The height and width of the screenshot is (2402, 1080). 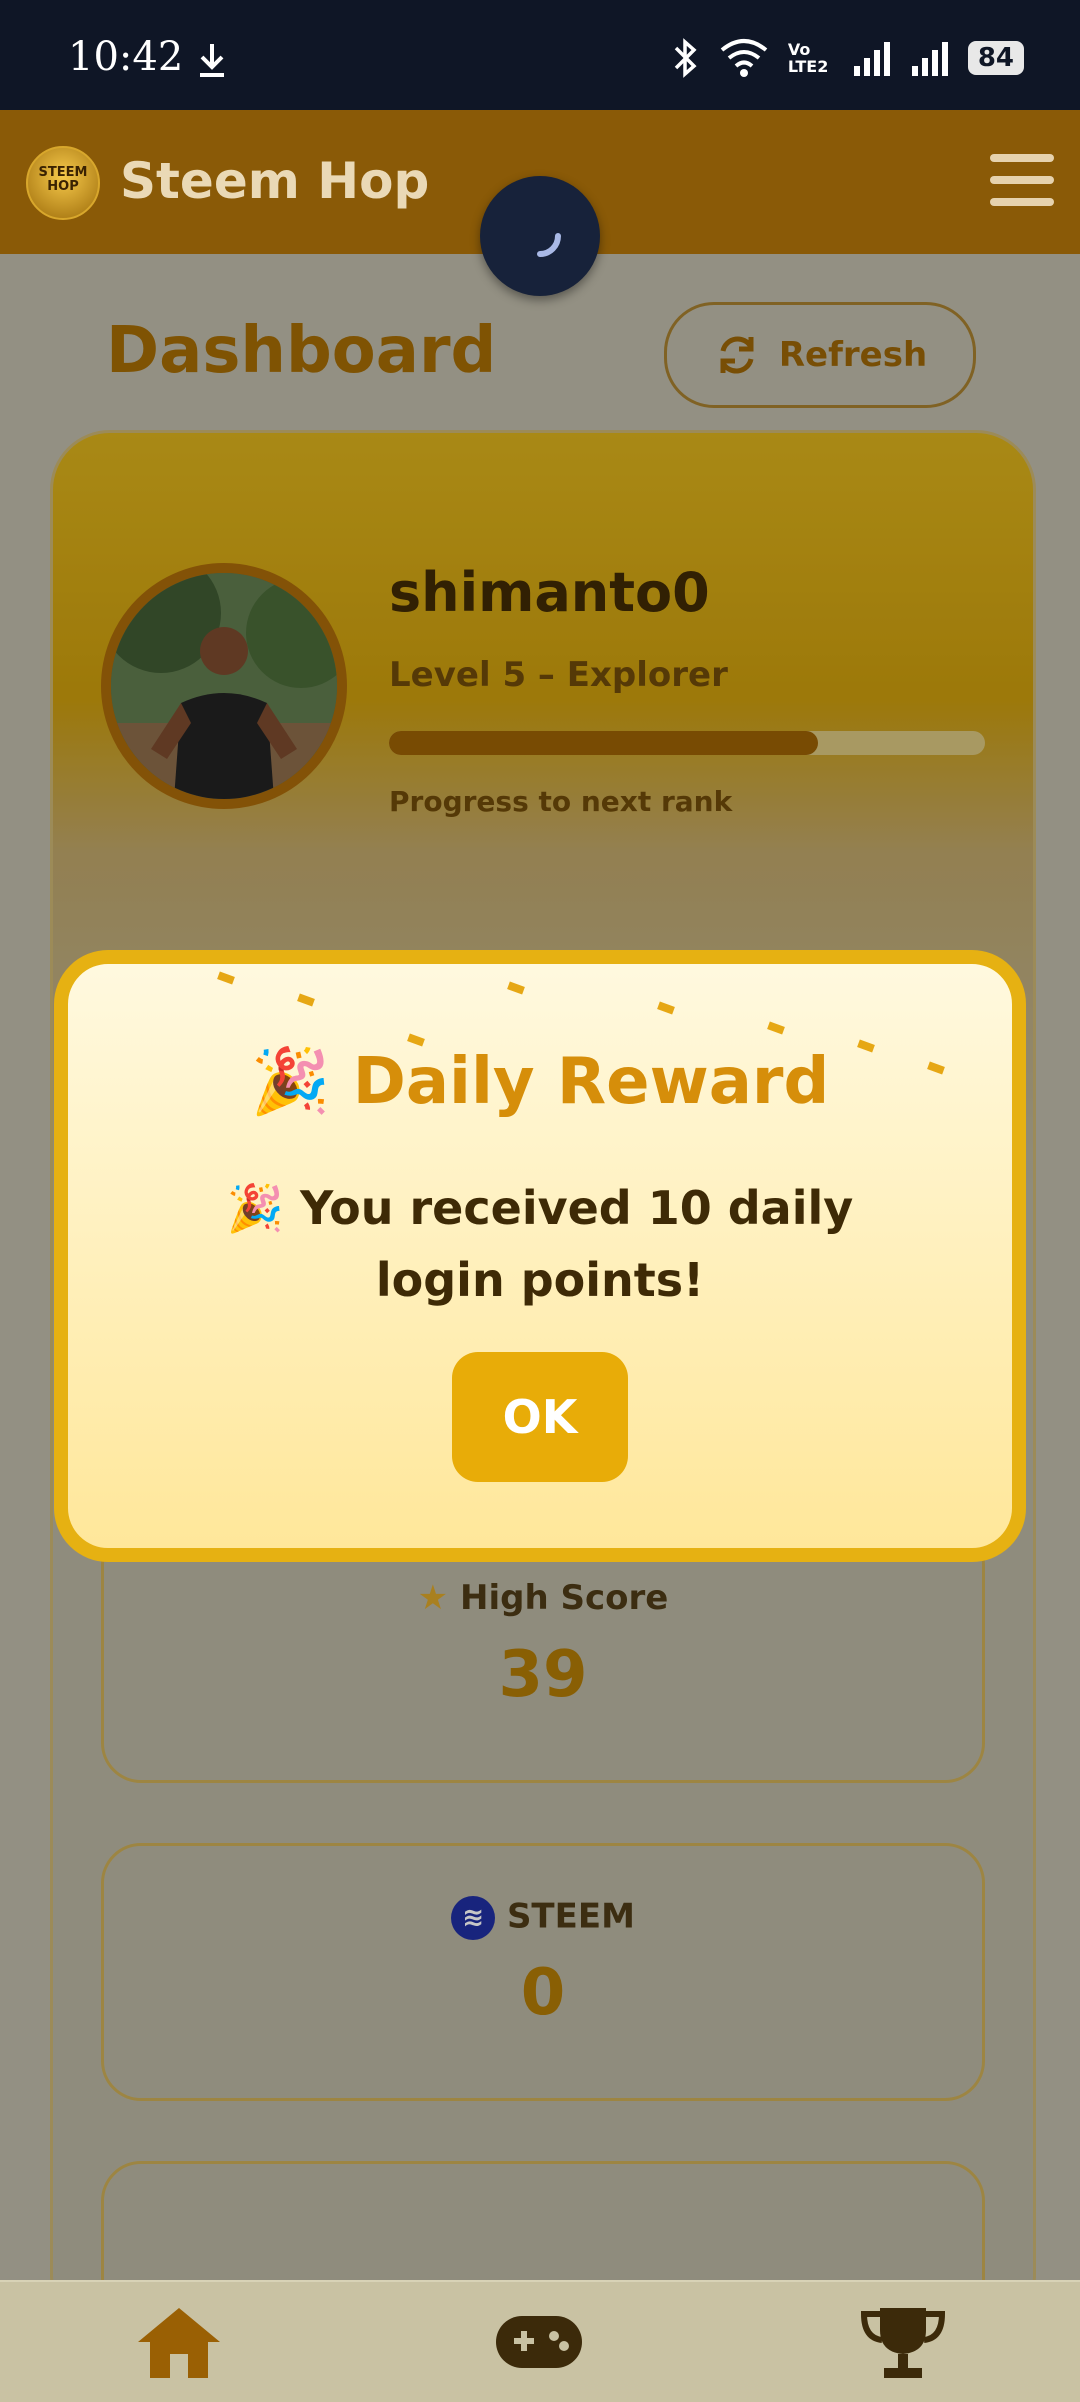 What do you see at coordinates (903, 2342) in the screenshot?
I see `trophy-icon` at bounding box center [903, 2342].